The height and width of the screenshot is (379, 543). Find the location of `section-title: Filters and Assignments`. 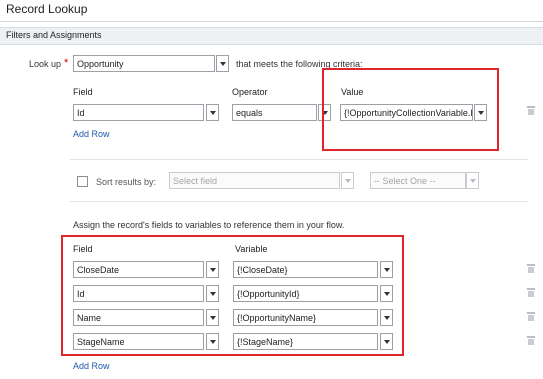

section-title: Filters and Assignments is located at coordinates (54, 35).